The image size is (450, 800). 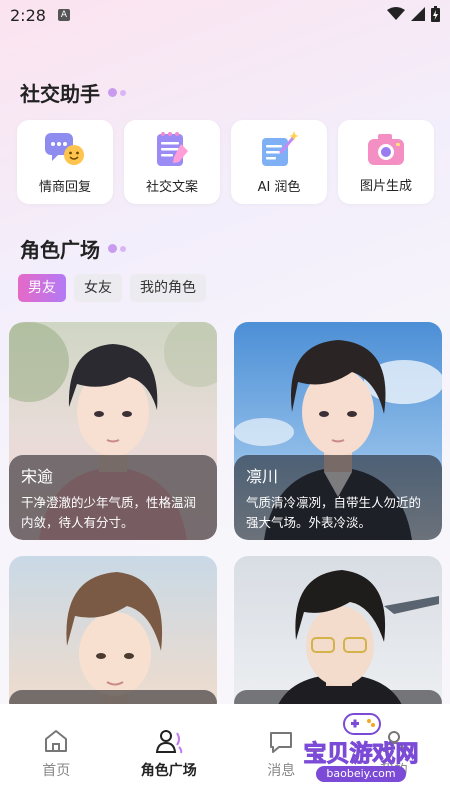 What do you see at coordinates (98, 288) in the screenshot?
I see `chip-girlfriend: 女友` at bounding box center [98, 288].